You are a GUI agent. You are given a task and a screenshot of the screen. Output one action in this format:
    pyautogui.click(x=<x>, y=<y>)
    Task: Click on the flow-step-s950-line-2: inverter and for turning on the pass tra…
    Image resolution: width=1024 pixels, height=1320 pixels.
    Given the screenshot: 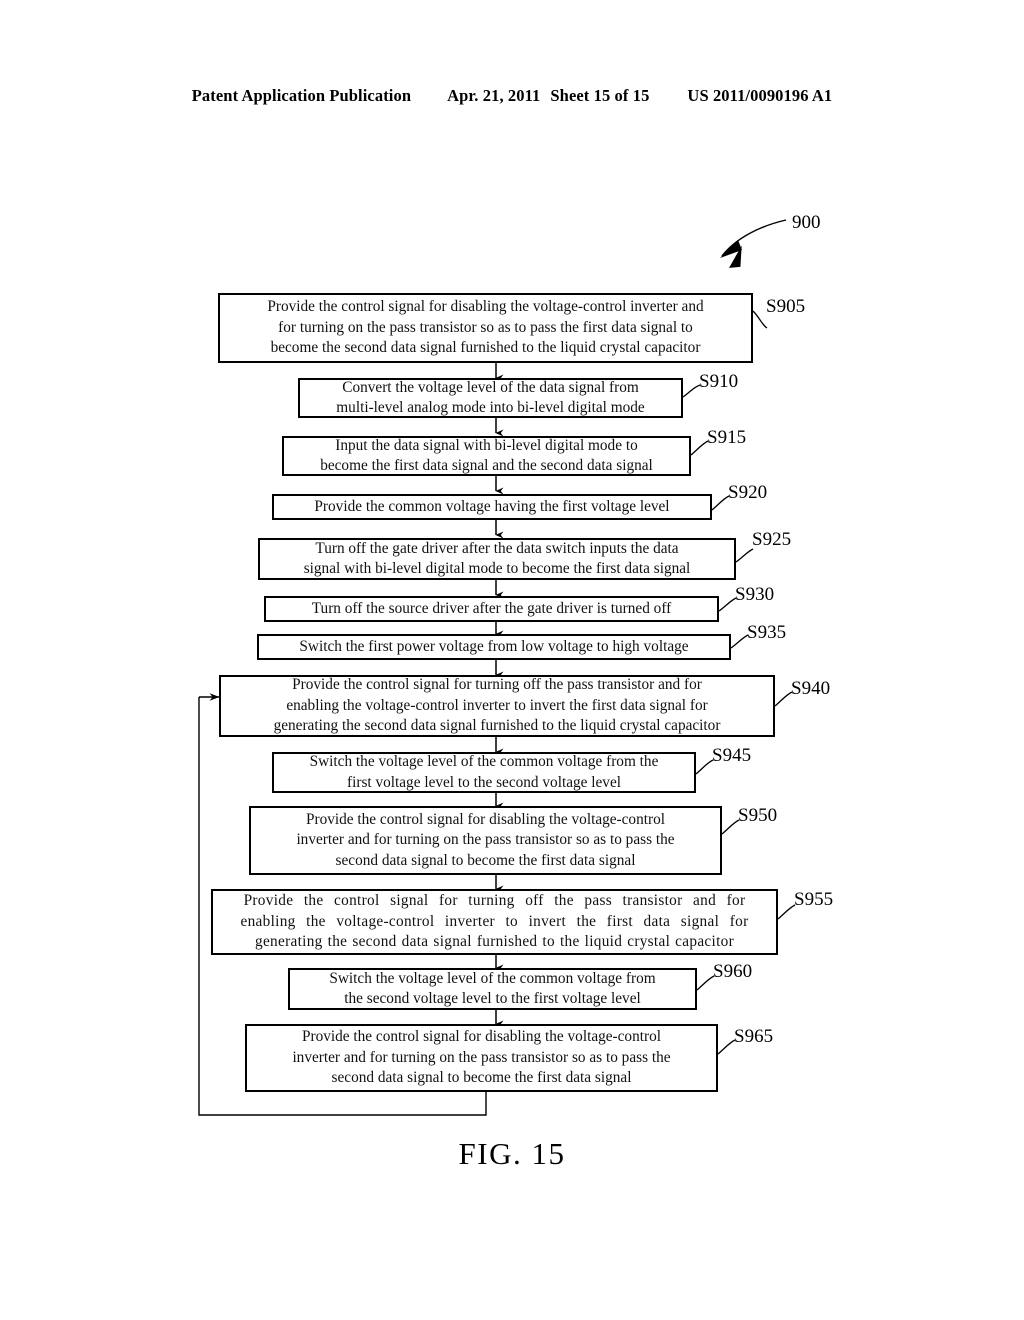 What is the action you would take?
    pyautogui.click(x=485, y=840)
    